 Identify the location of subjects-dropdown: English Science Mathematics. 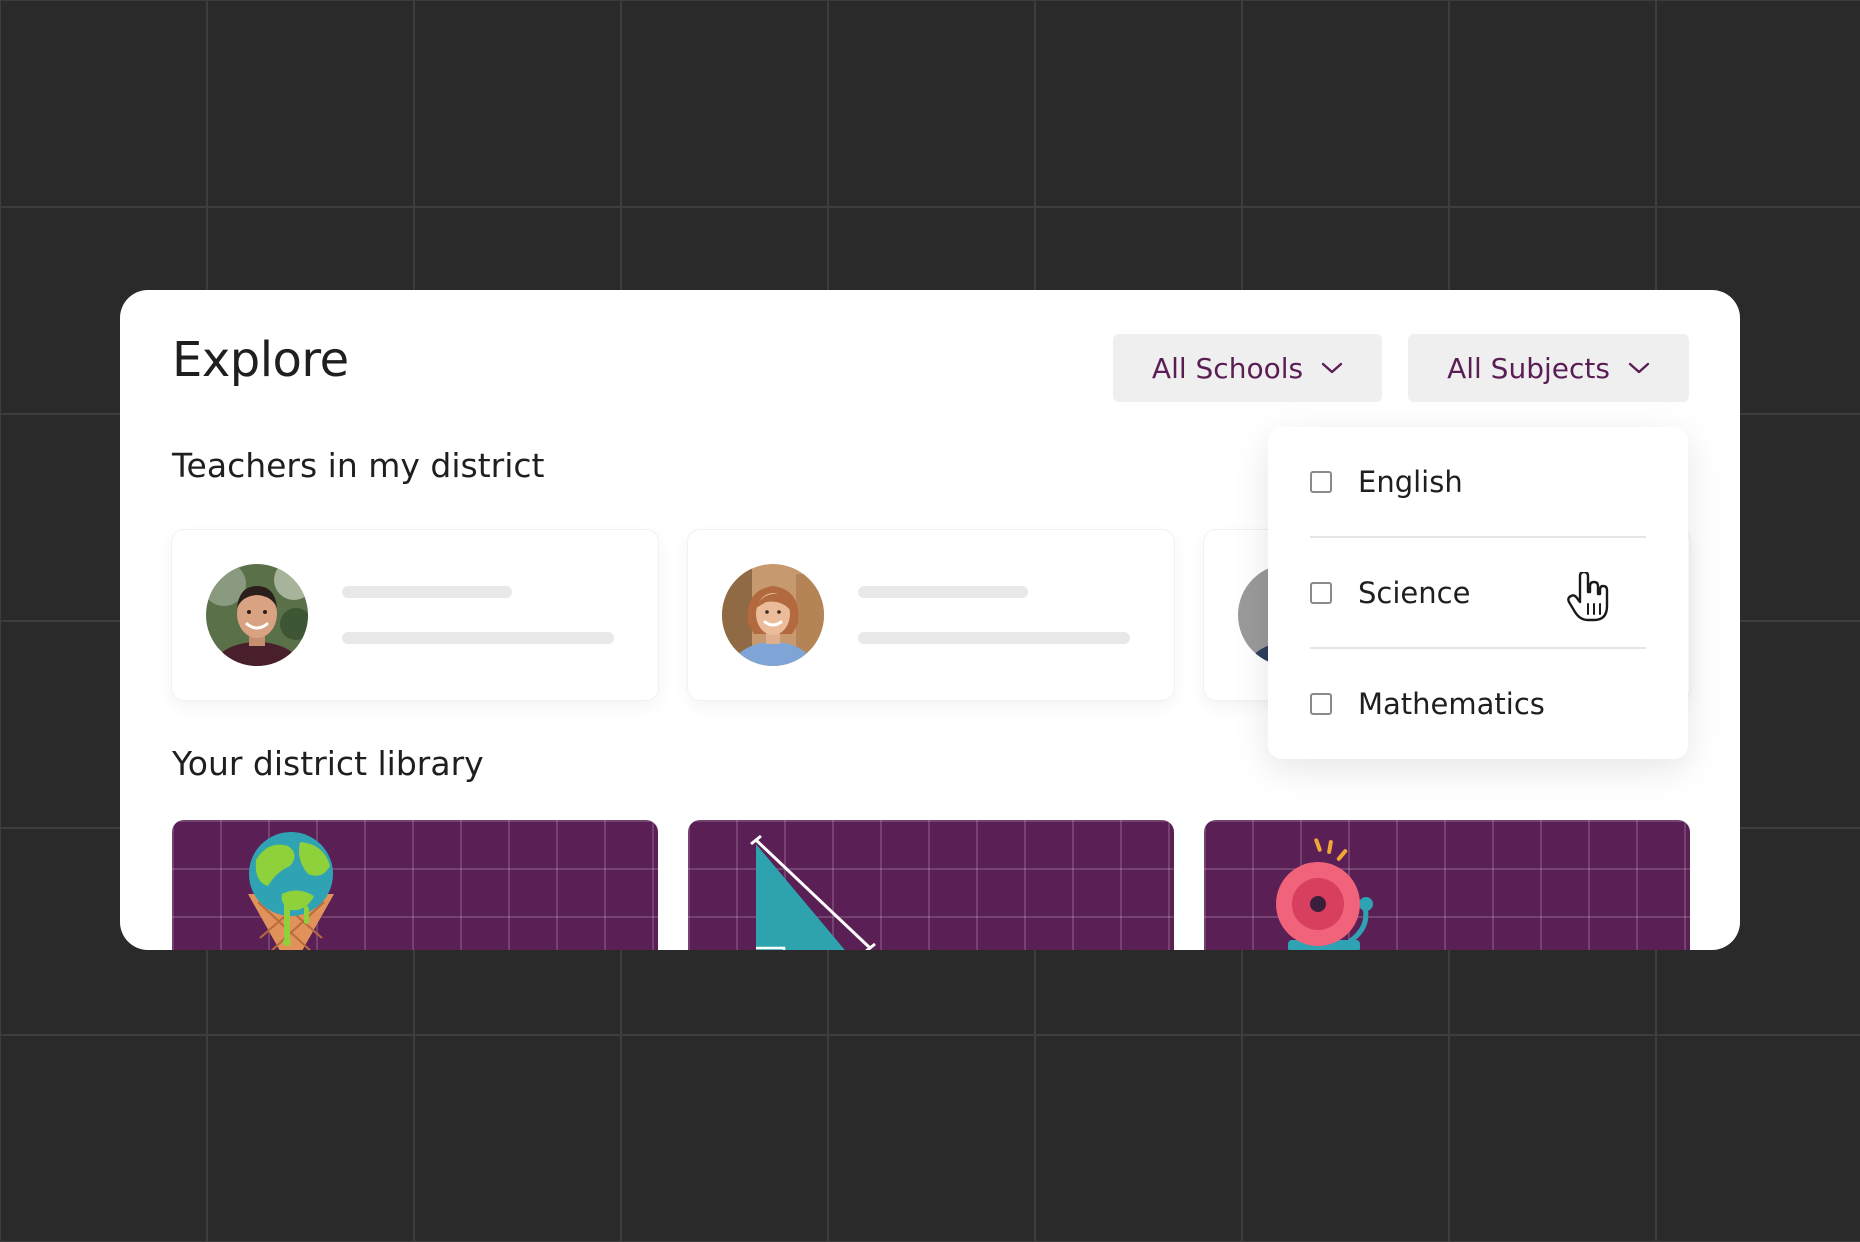
(1478, 593).